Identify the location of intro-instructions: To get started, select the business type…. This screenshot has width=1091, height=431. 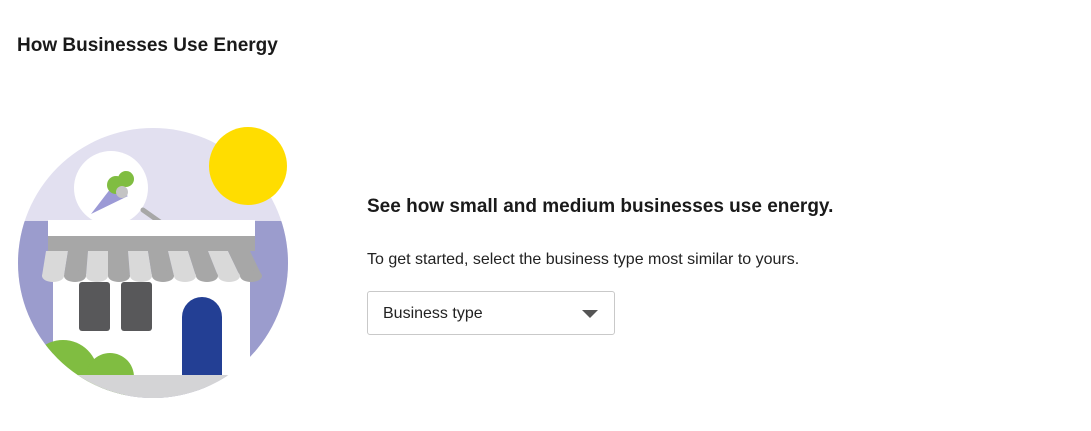
(583, 259).